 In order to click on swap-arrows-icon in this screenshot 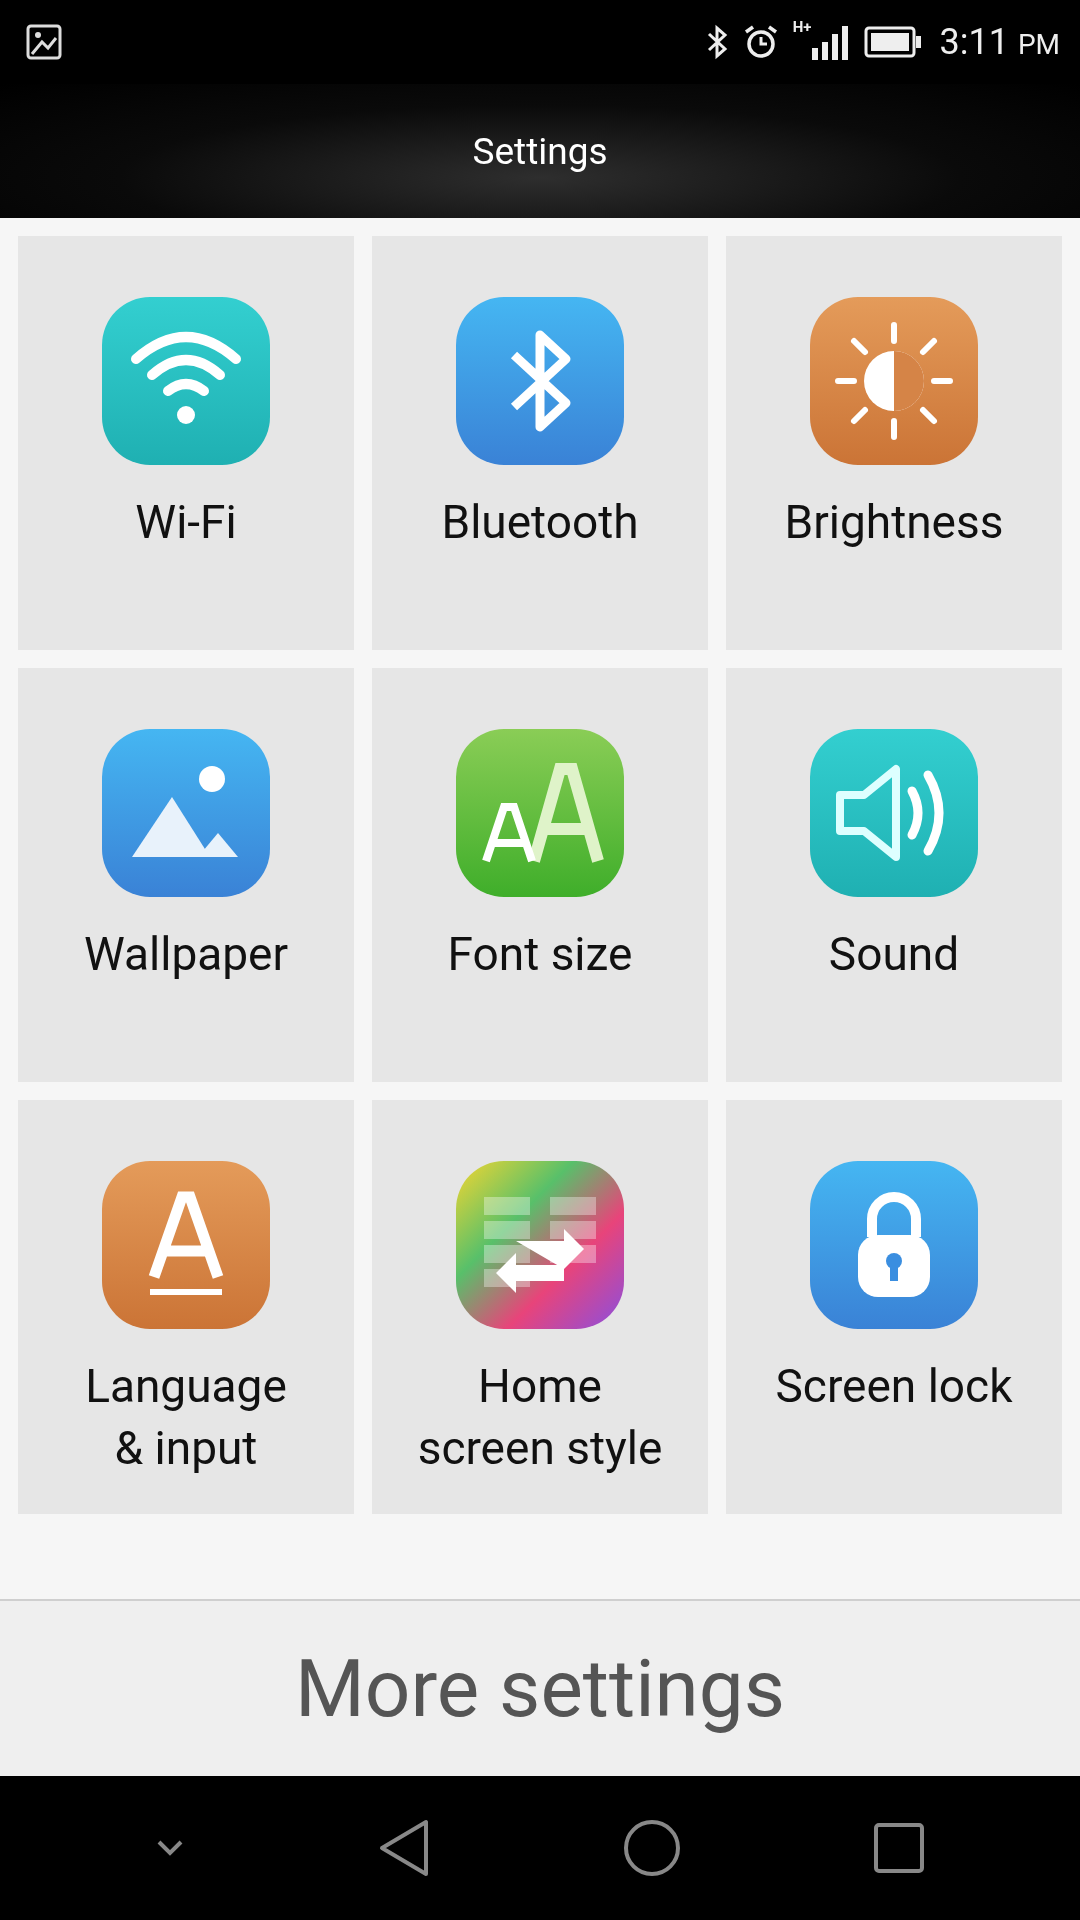, I will do `click(540, 1245)`.